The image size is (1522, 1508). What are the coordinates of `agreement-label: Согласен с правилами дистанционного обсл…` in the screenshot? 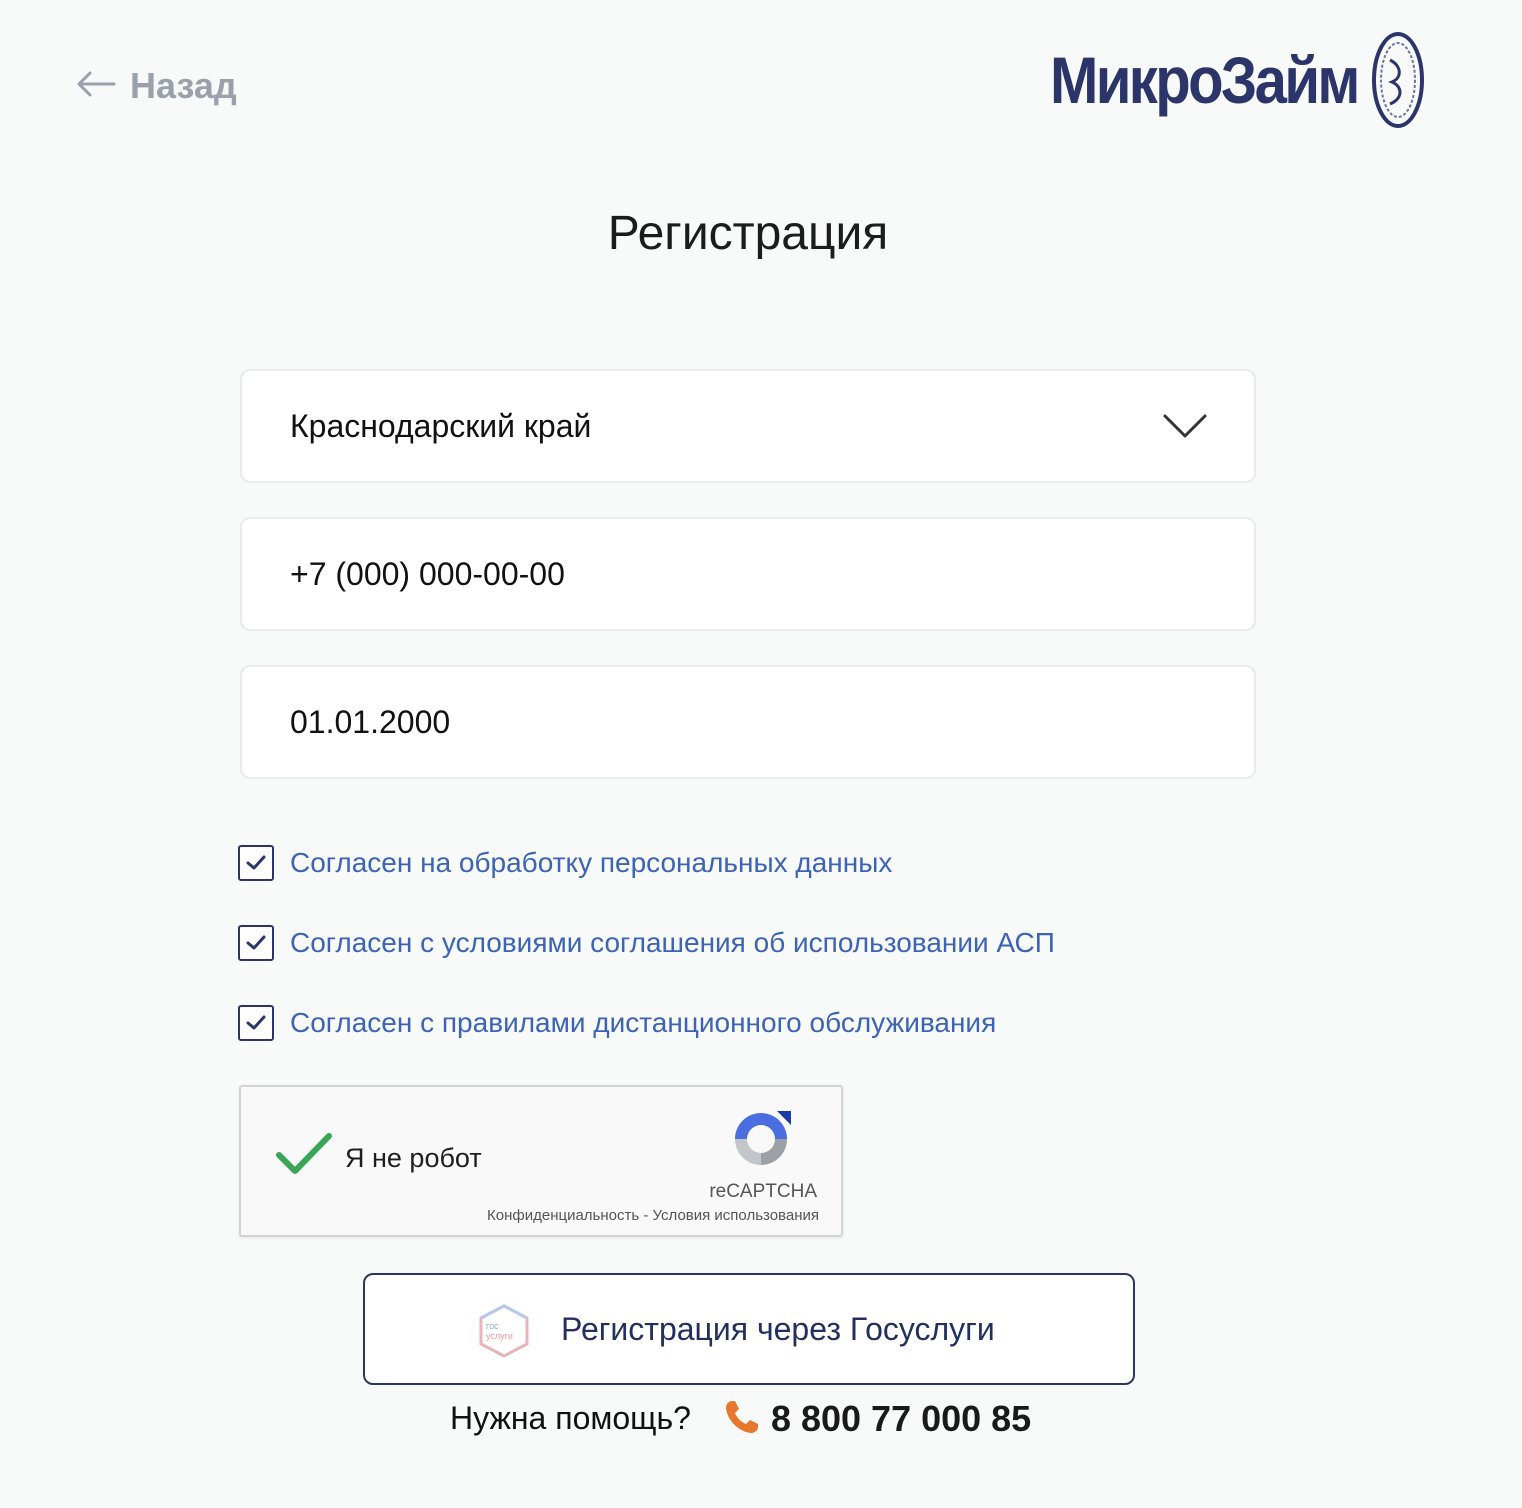 It's located at (643, 1023).